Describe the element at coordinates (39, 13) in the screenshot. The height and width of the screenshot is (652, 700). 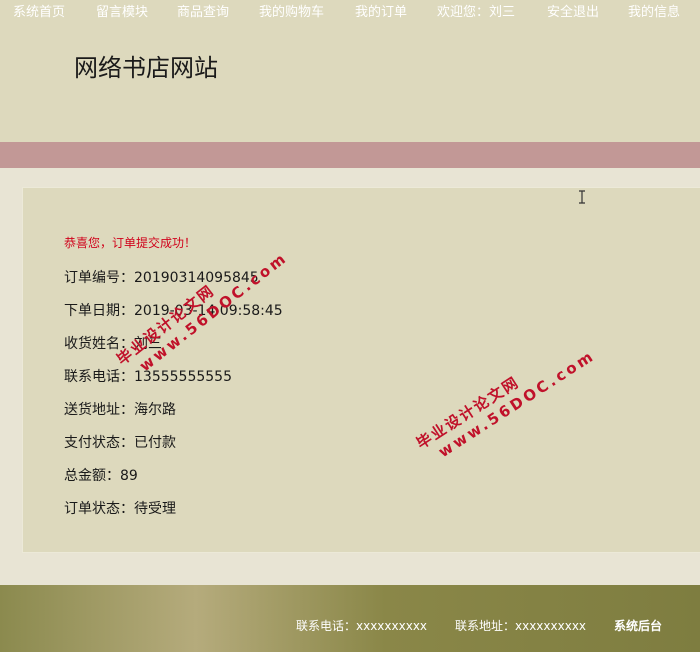
I see `nav-home: 系统首页` at that location.